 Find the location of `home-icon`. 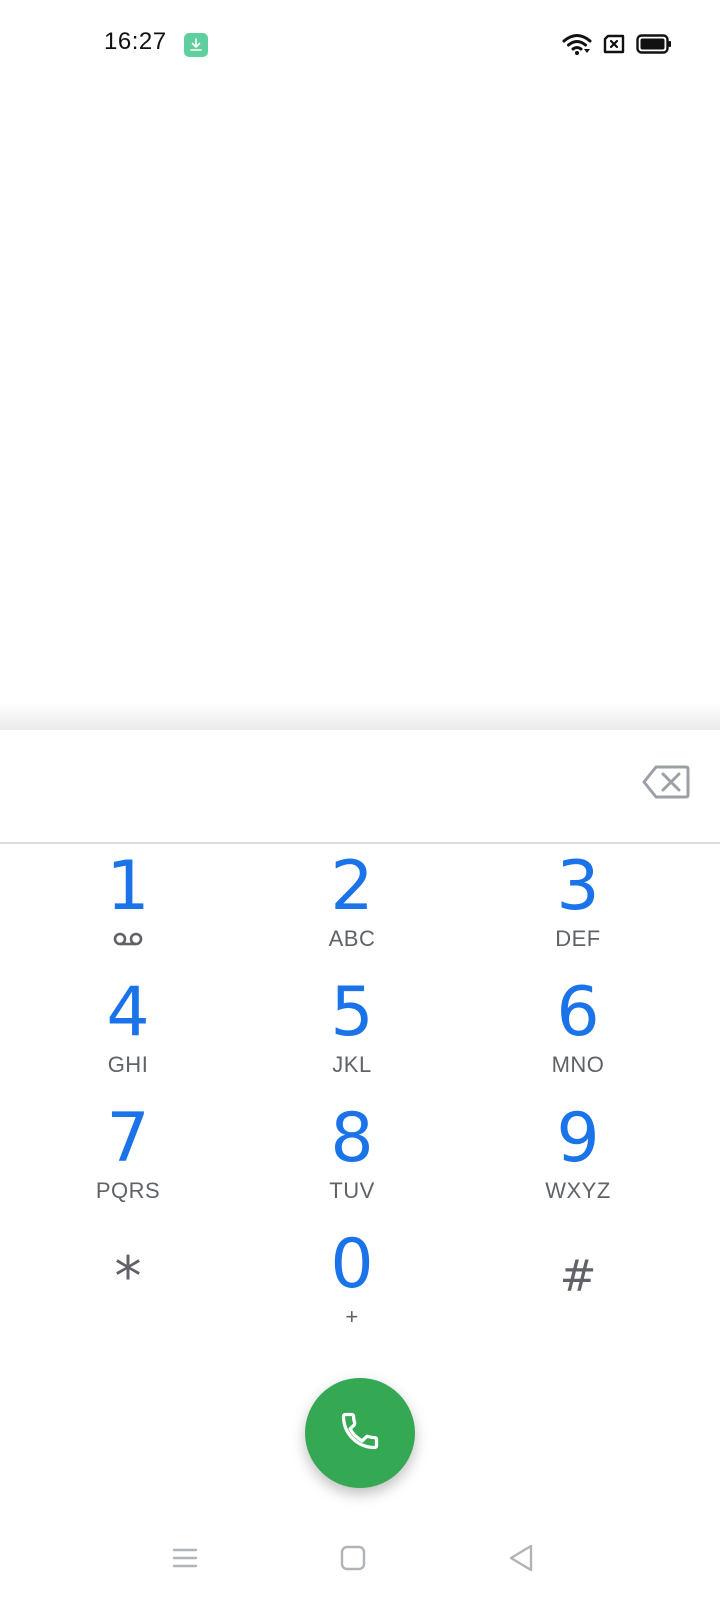

home-icon is located at coordinates (353, 1560).